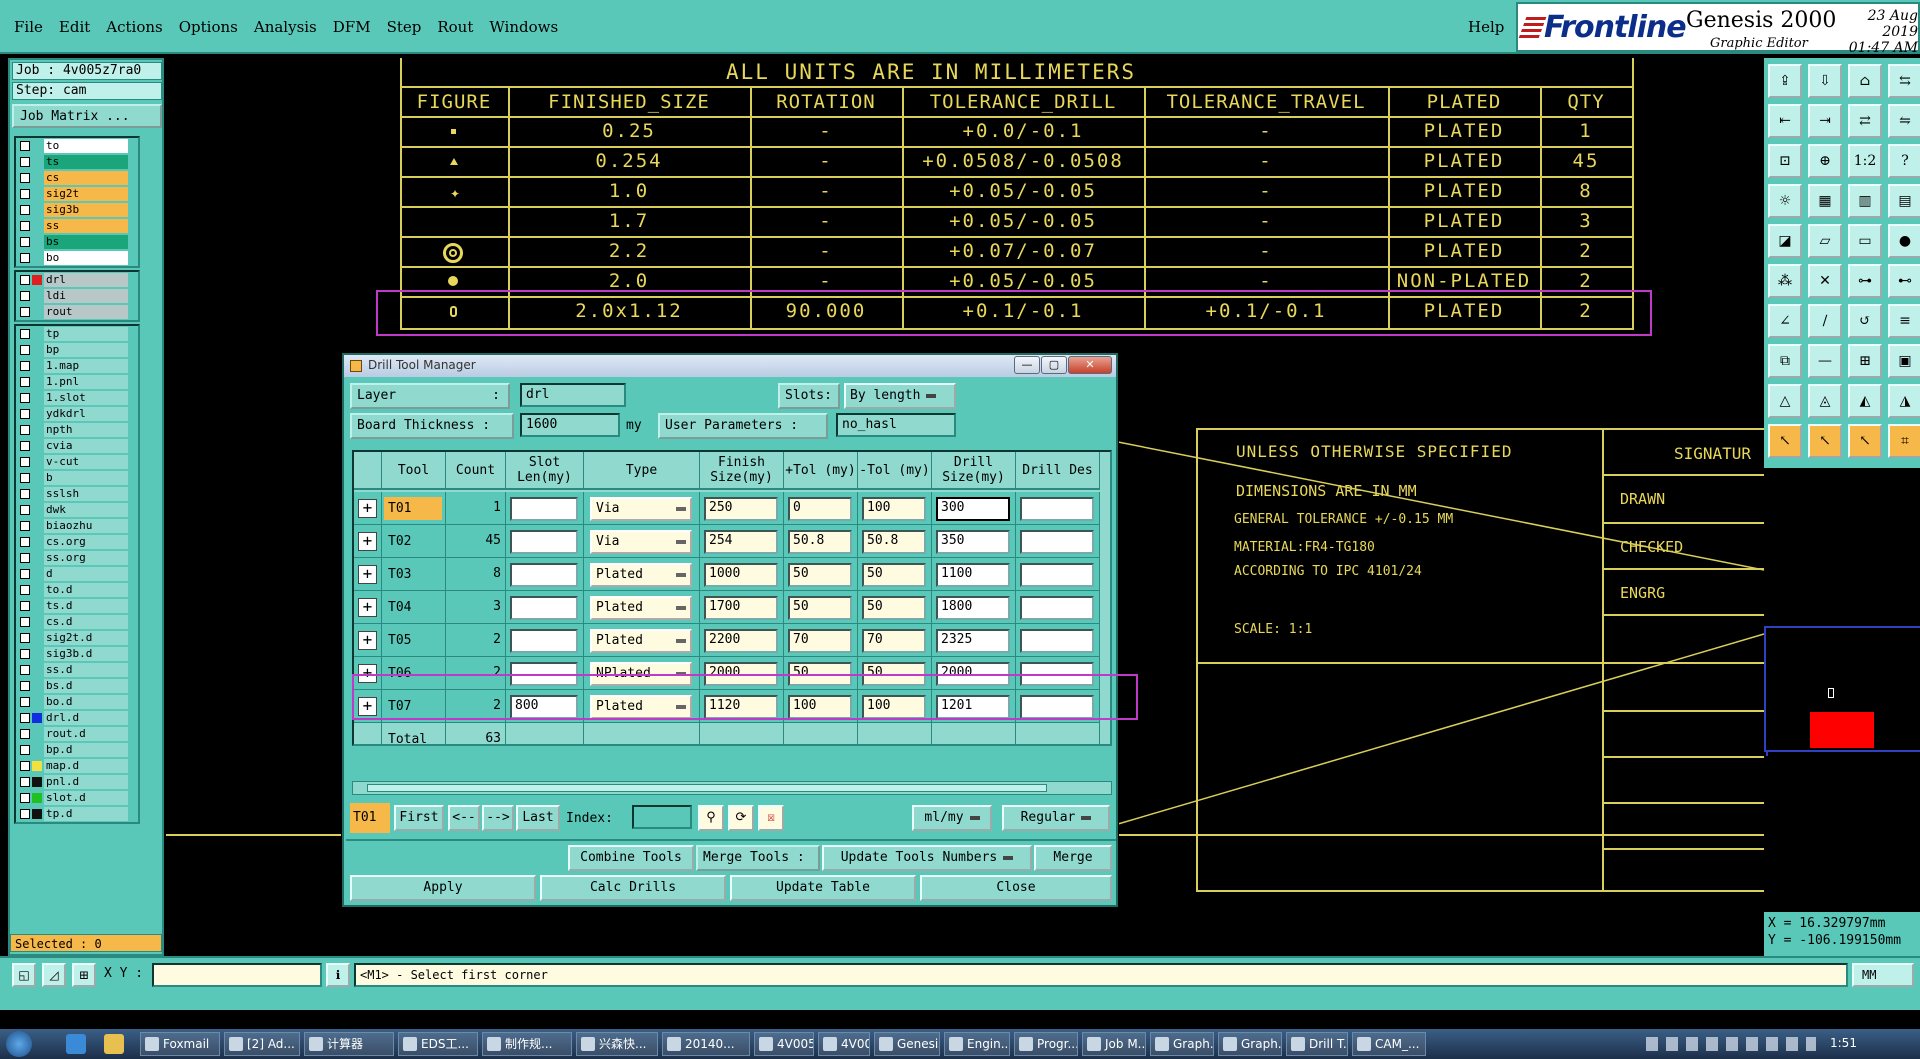  I want to click on maximize-icon: ▢, so click(1054, 365).